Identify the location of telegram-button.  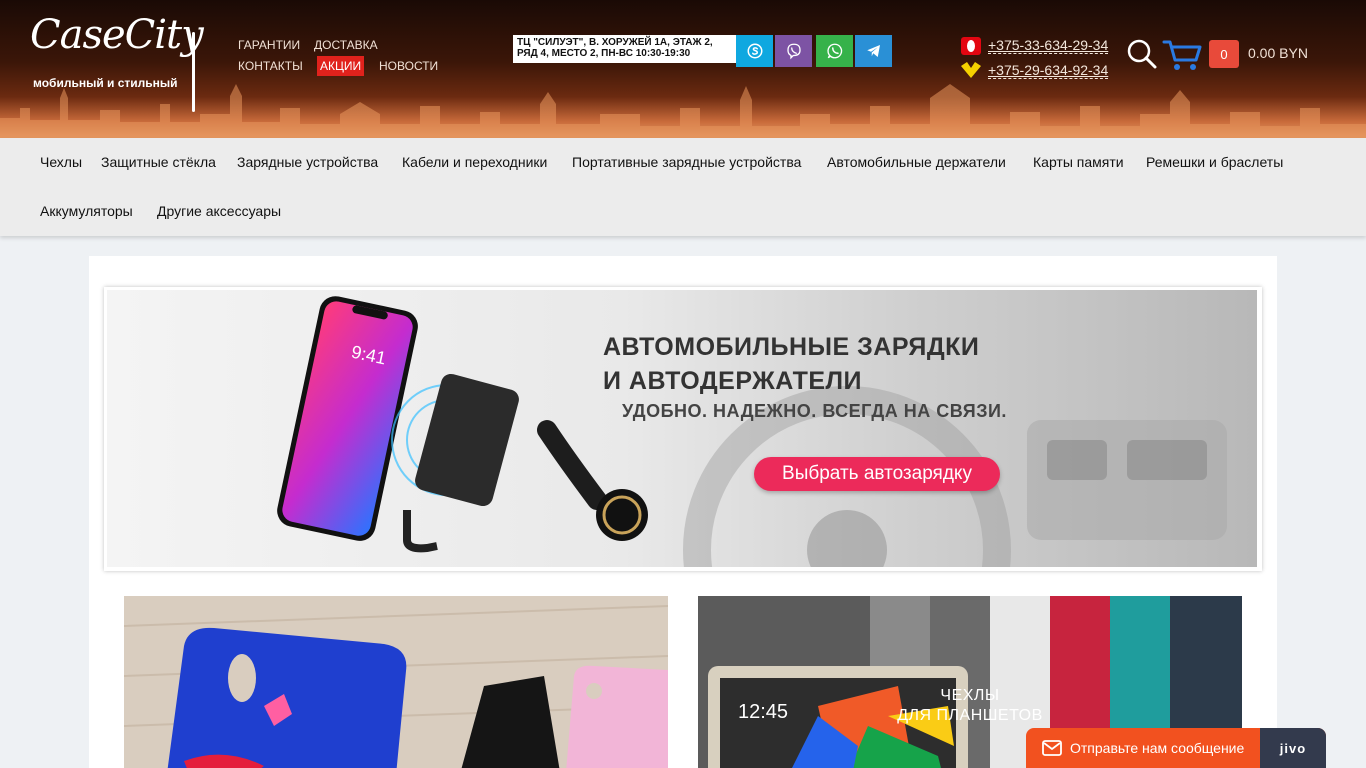
(873, 51).